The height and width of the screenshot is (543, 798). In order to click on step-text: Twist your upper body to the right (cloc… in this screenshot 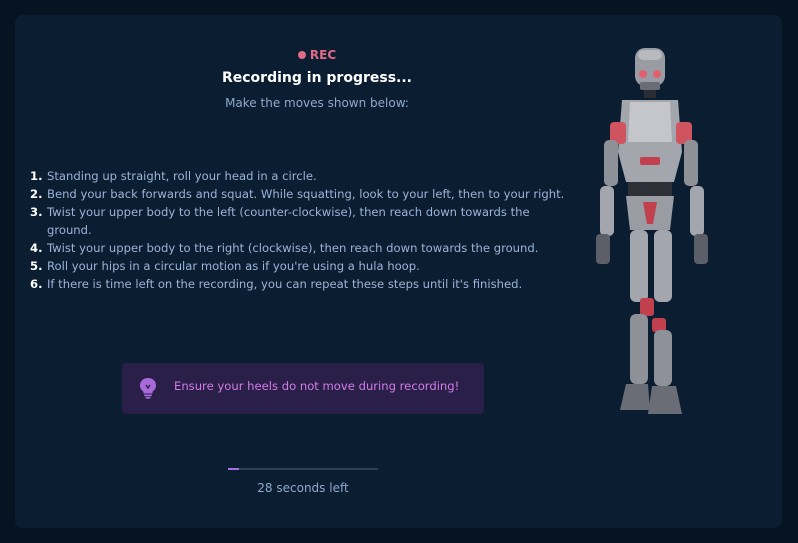, I will do `click(293, 248)`.